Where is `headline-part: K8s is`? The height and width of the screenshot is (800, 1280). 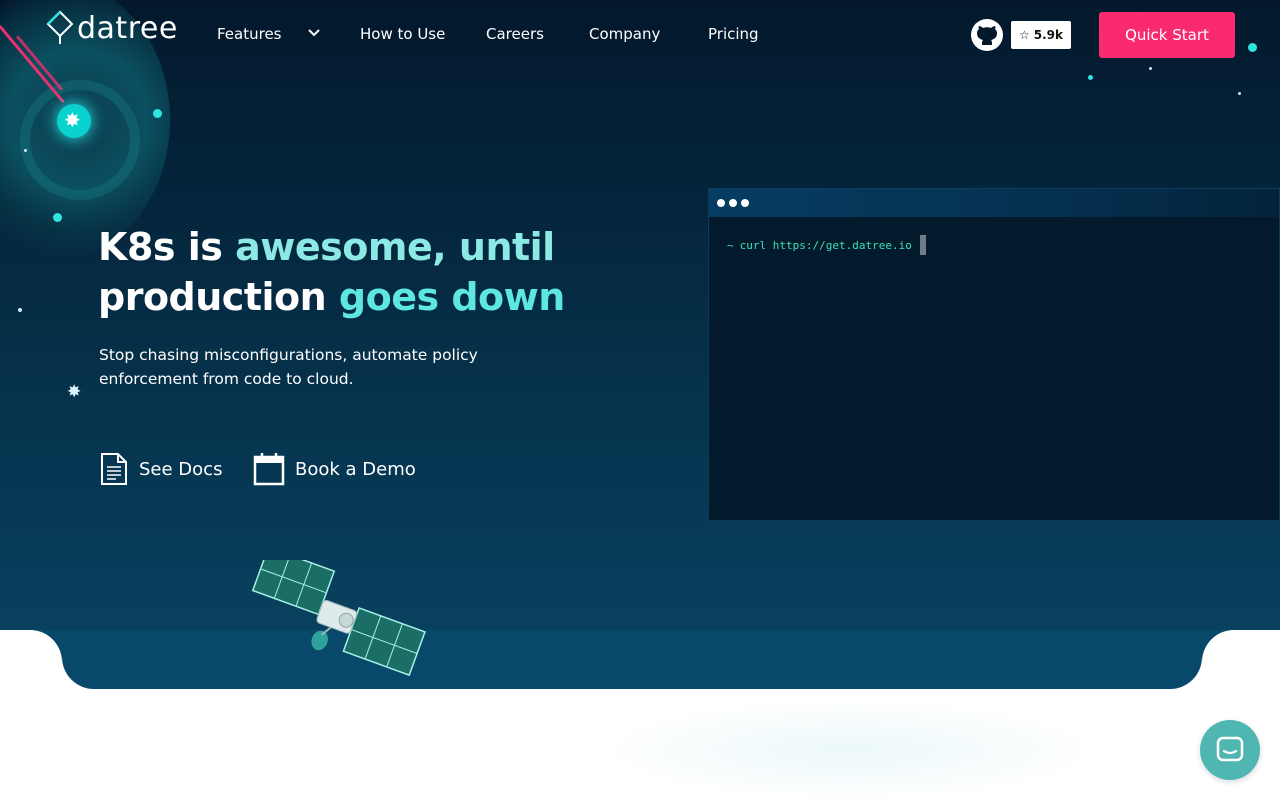 headline-part: K8s is is located at coordinates (167, 247).